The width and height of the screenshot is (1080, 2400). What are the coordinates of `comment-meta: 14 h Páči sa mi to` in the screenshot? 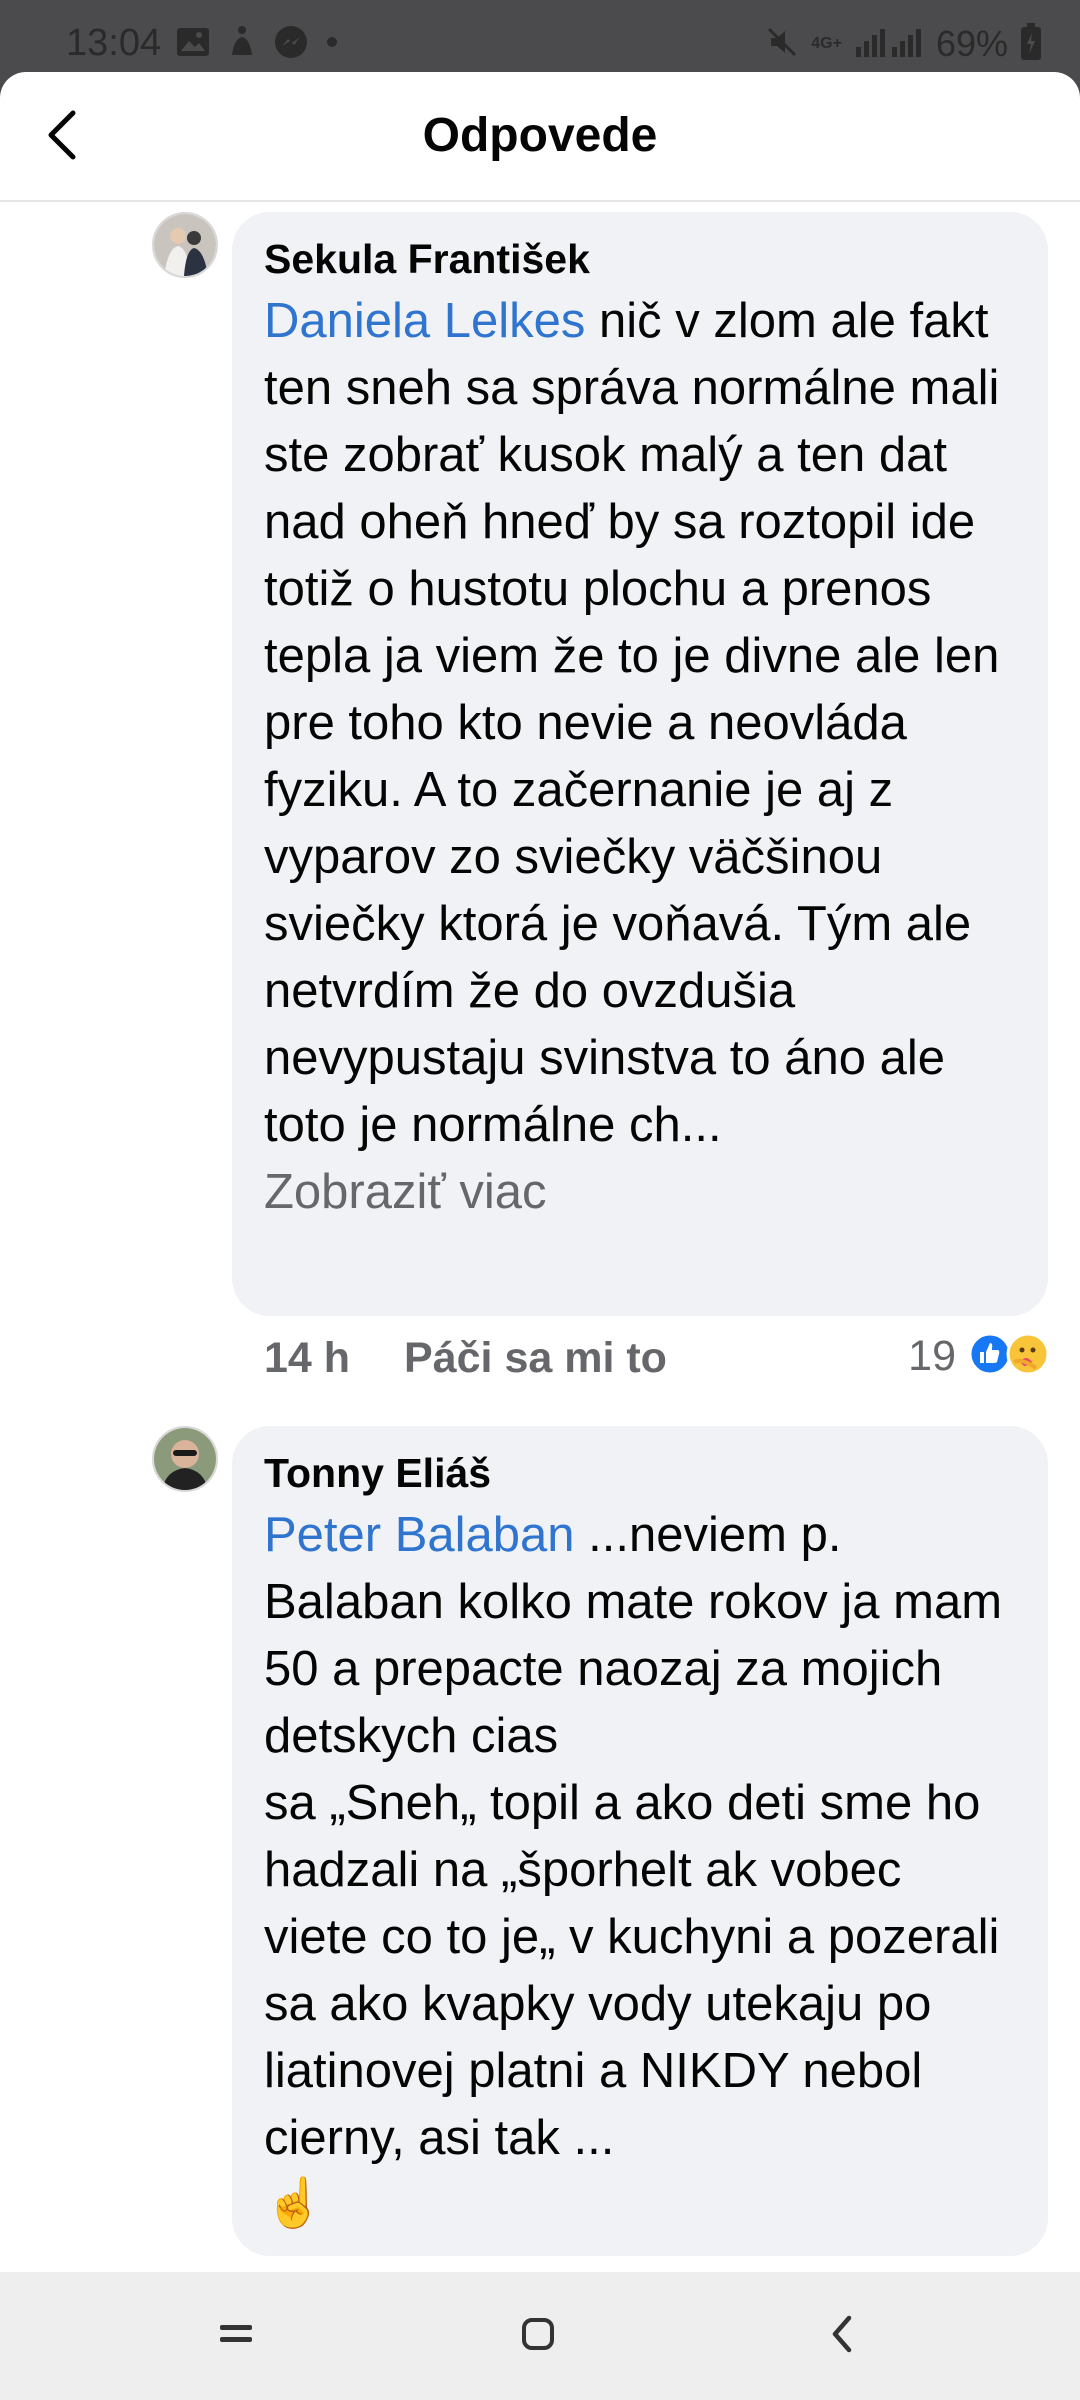 It's located at (465, 1358).